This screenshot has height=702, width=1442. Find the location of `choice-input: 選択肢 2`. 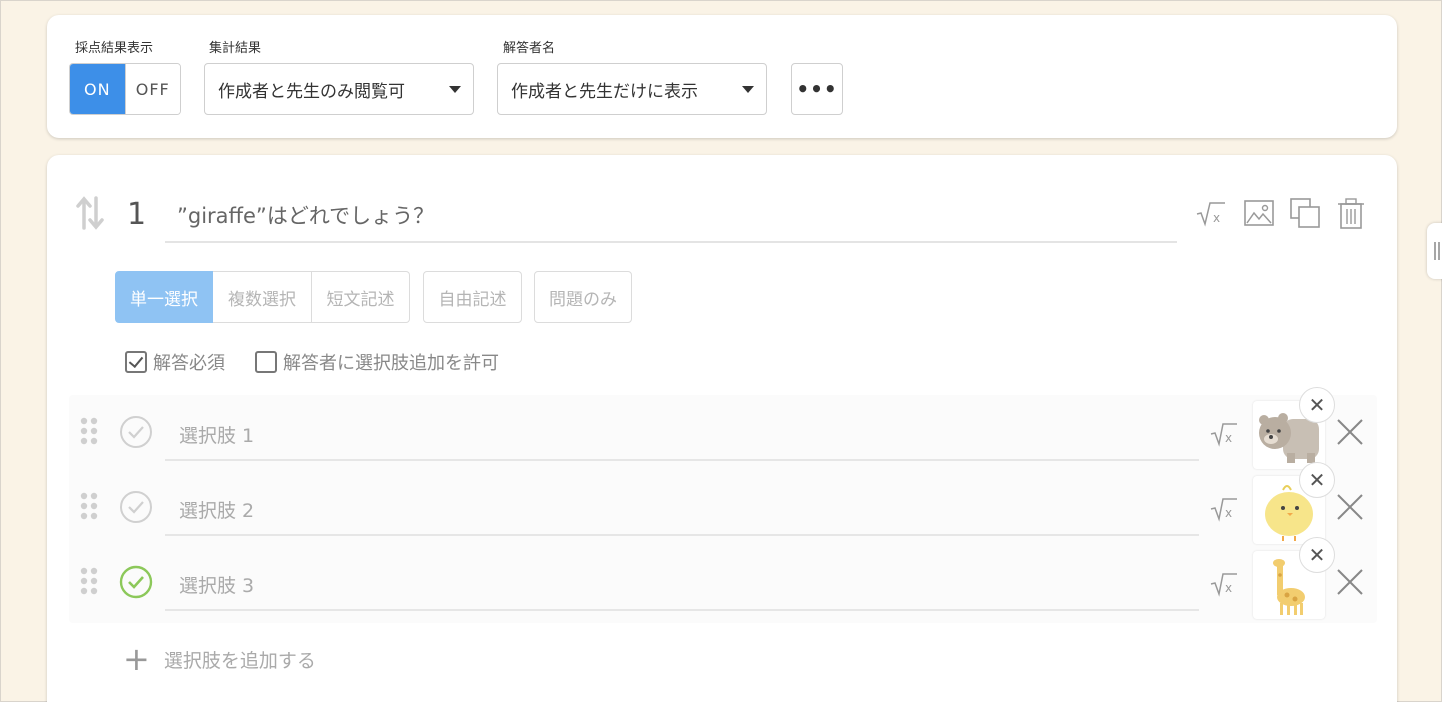

choice-input: 選択肢 2 is located at coordinates (682, 510).